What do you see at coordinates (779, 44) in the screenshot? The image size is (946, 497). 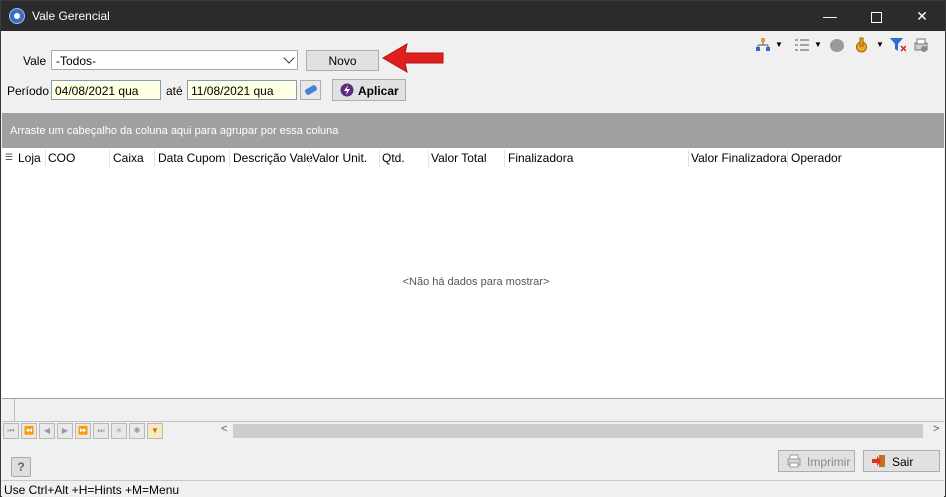 I see `tree-dropdown-icon: ▼` at bounding box center [779, 44].